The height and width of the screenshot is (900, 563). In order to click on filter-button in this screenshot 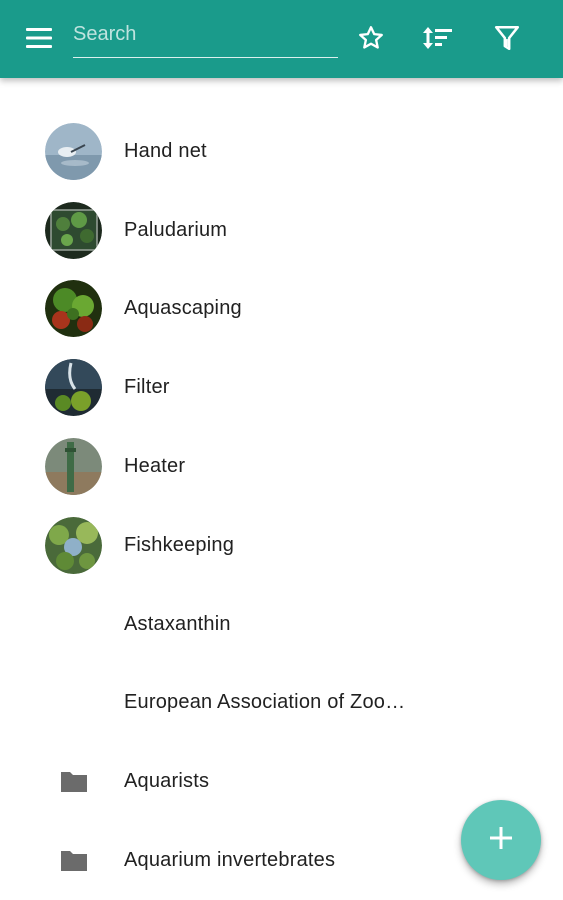, I will do `click(507, 40)`.